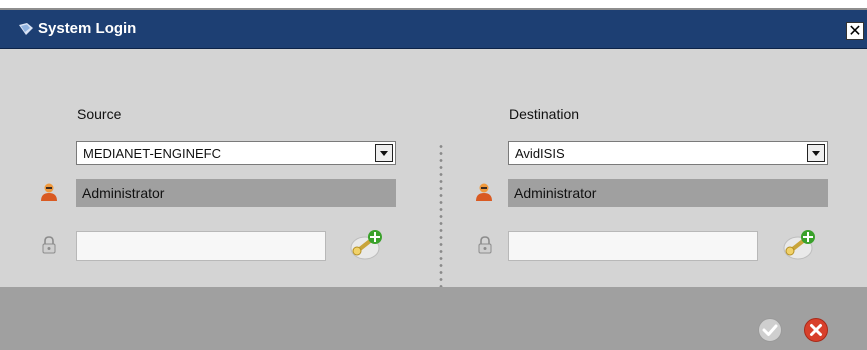  What do you see at coordinates (555, 193) in the screenshot?
I see `destination-username-value: Administrator` at bounding box center [555, 193].